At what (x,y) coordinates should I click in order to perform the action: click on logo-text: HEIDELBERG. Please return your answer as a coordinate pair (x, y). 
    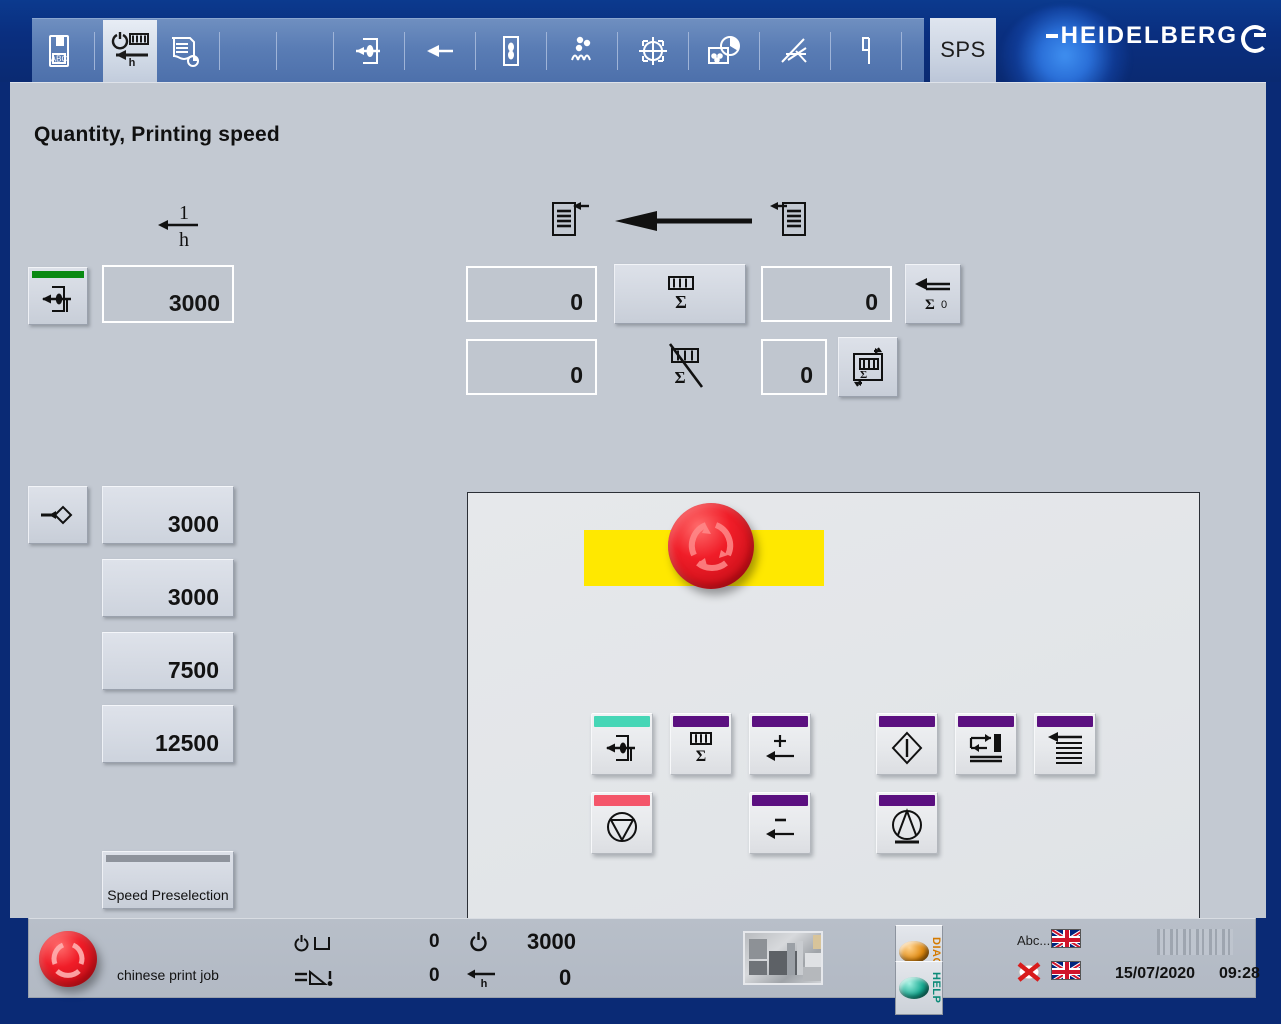
    Looking at the image, I should click on (1149, 35).